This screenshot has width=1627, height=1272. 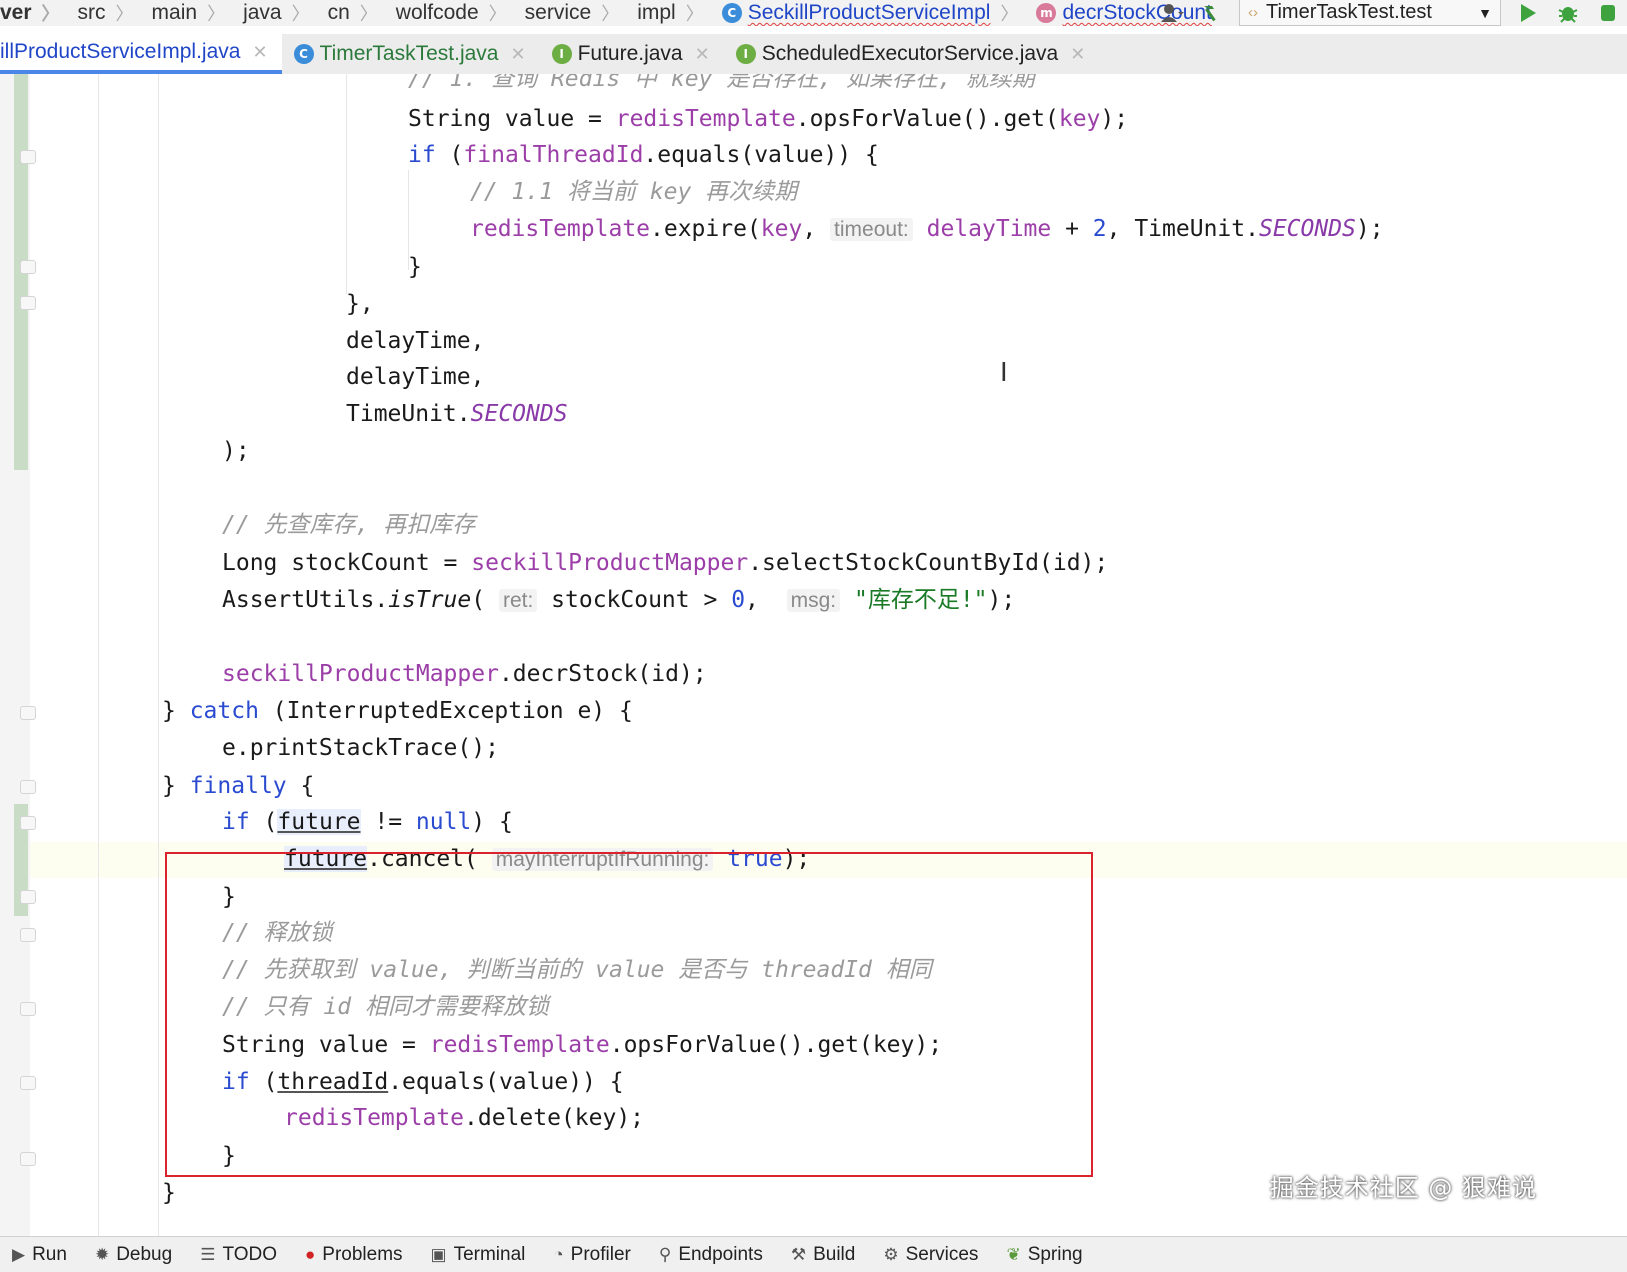 I want to click on tool-spring: ❦ Spring, so click(x=1046, y=1255).